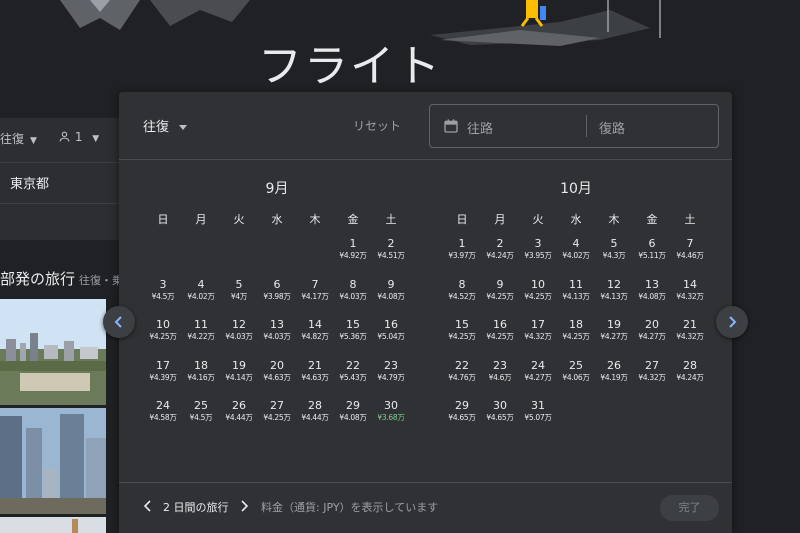  I want to click on calendar-day: 15 ¥5.36万, so click(353, 338).